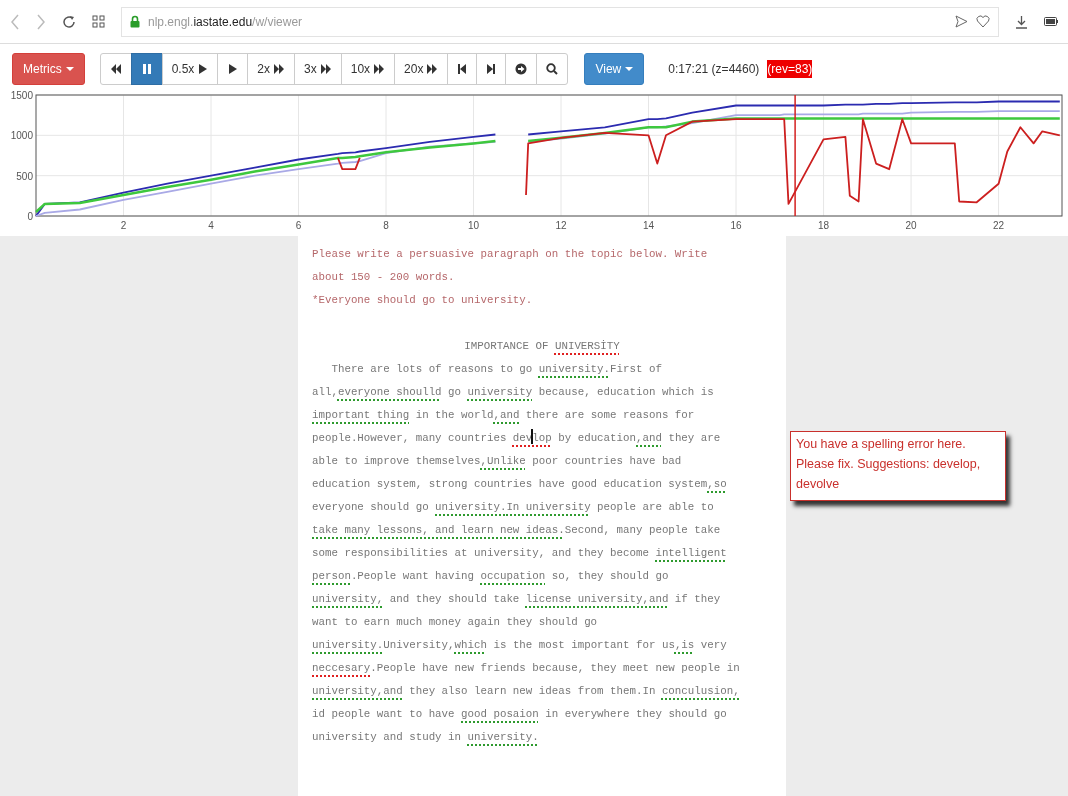 This screenshot has height=796, width=1068. I want to click on circle-arrow-icon, so click(521, 69).